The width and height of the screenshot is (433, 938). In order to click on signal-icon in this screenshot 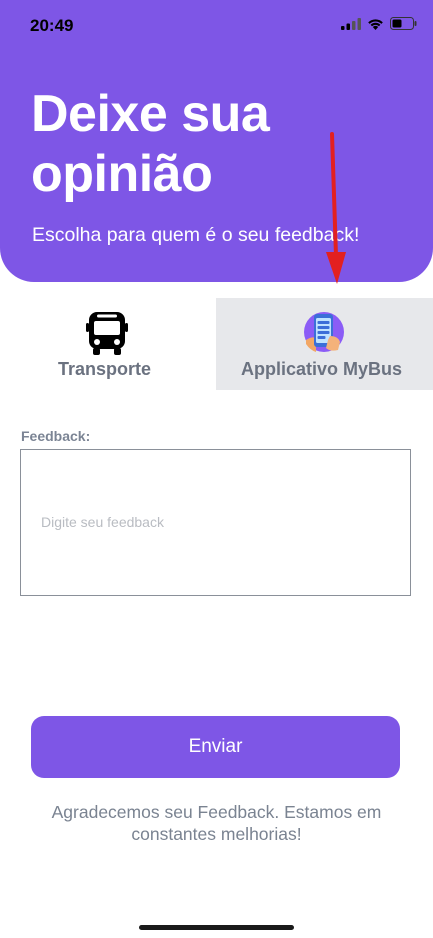, I will do `click(351, 23)`.